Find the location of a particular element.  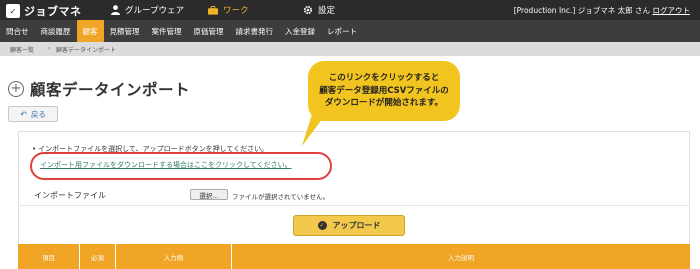

subnav-item-invoices: 請求書発行 is located at coordinates (255, 31).